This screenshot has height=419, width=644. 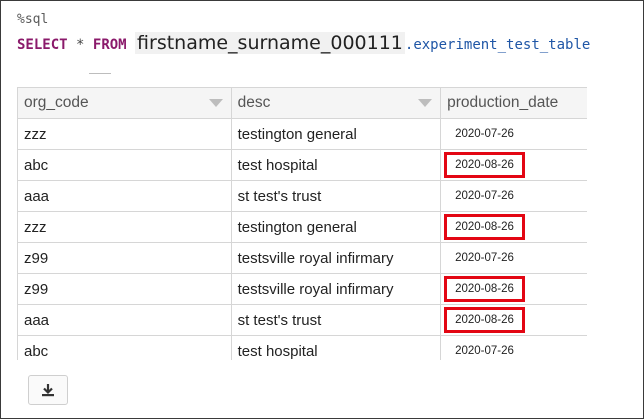 What do you see at coordinates (56, 102) in the screenshot?
I see `header-label: org_code` at bounding box center [56, 102].